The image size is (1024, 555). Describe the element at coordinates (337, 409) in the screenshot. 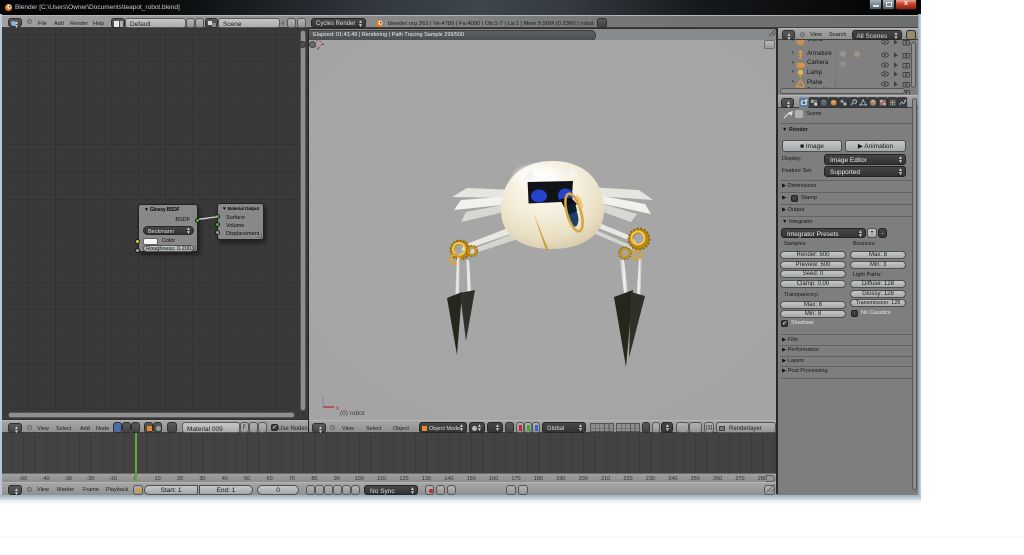

I see `svg-text: x` at that location.